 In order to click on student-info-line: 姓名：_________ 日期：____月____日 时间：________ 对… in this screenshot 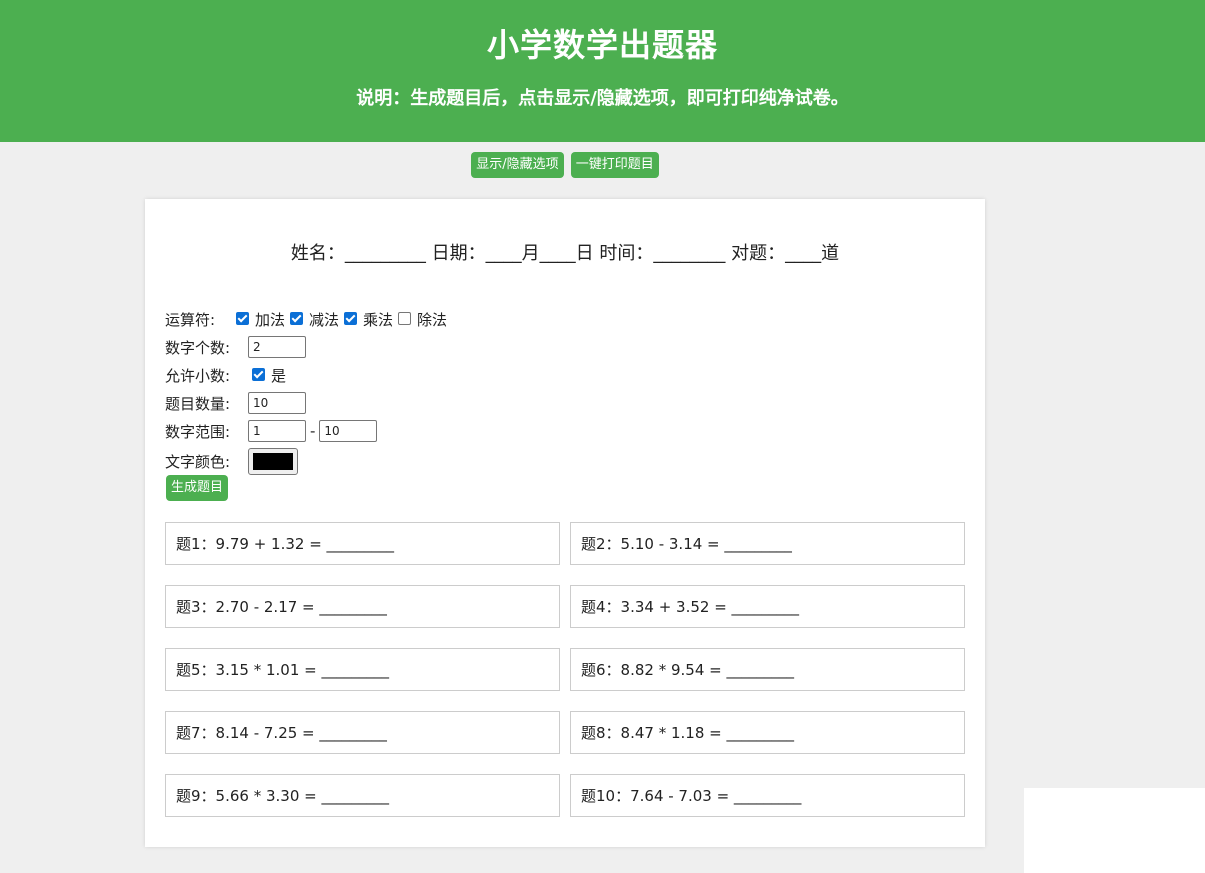, I will do `click(565, 253)`.